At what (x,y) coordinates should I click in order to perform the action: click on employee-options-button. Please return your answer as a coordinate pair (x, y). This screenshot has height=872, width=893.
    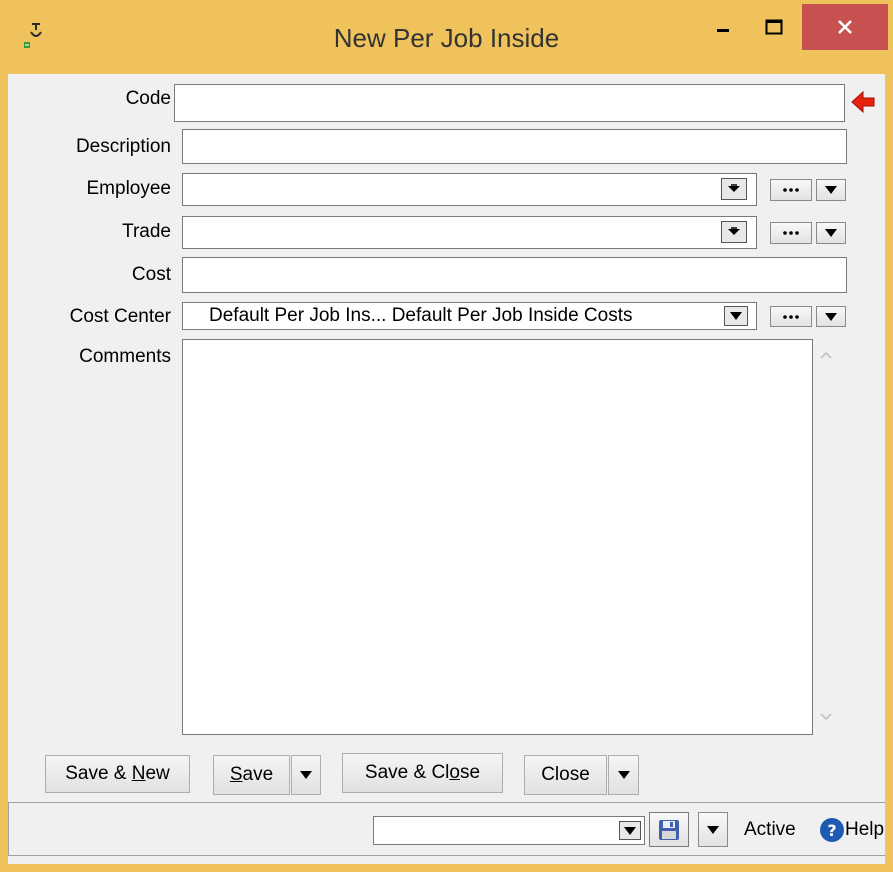
    Looking at the image, I should click on (831, 190).